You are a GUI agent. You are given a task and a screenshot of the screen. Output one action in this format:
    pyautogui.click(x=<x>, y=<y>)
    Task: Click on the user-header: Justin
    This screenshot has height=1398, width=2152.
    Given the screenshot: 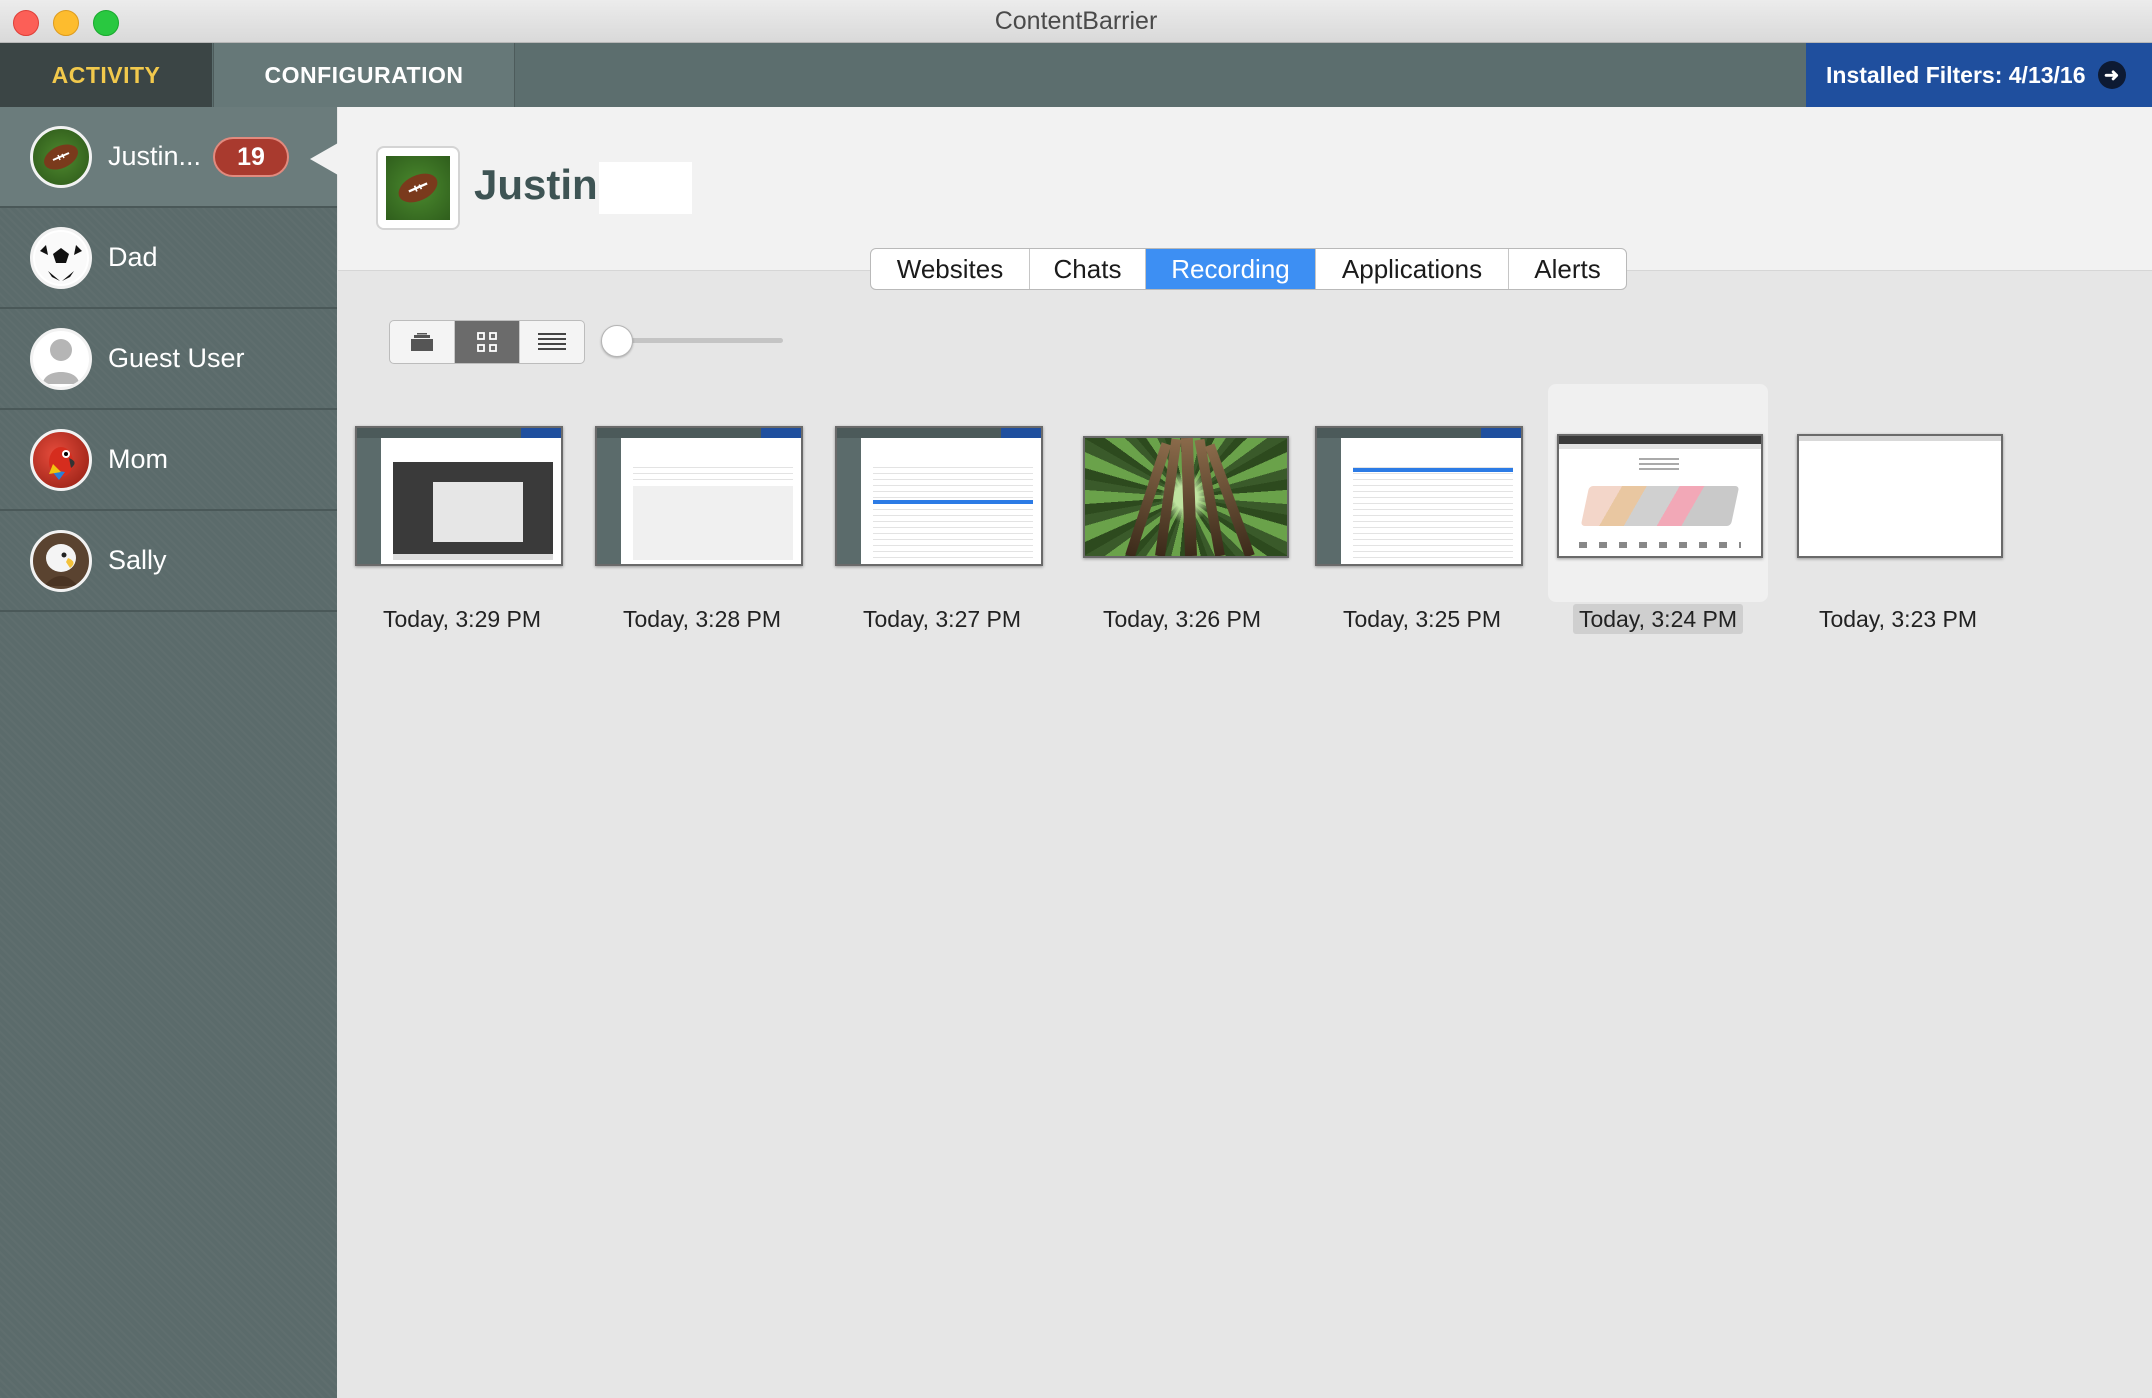 What is the action you would take?
    pyautogui.click(x=1245, y=189)
    